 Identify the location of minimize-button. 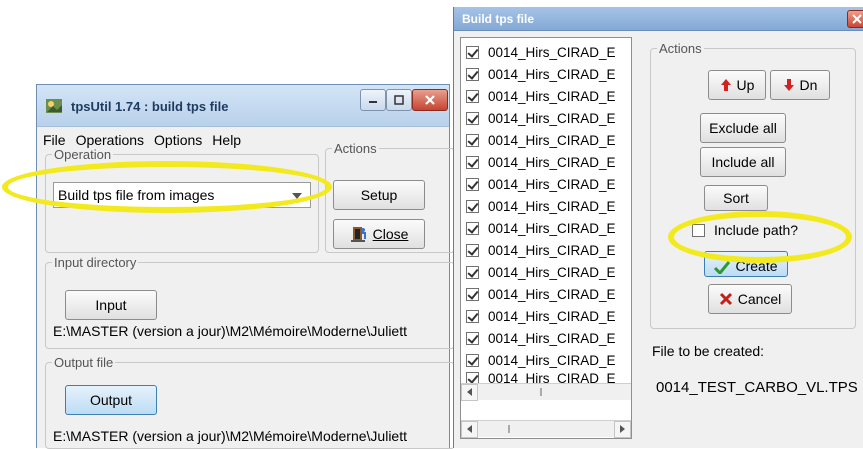
(373, 100).